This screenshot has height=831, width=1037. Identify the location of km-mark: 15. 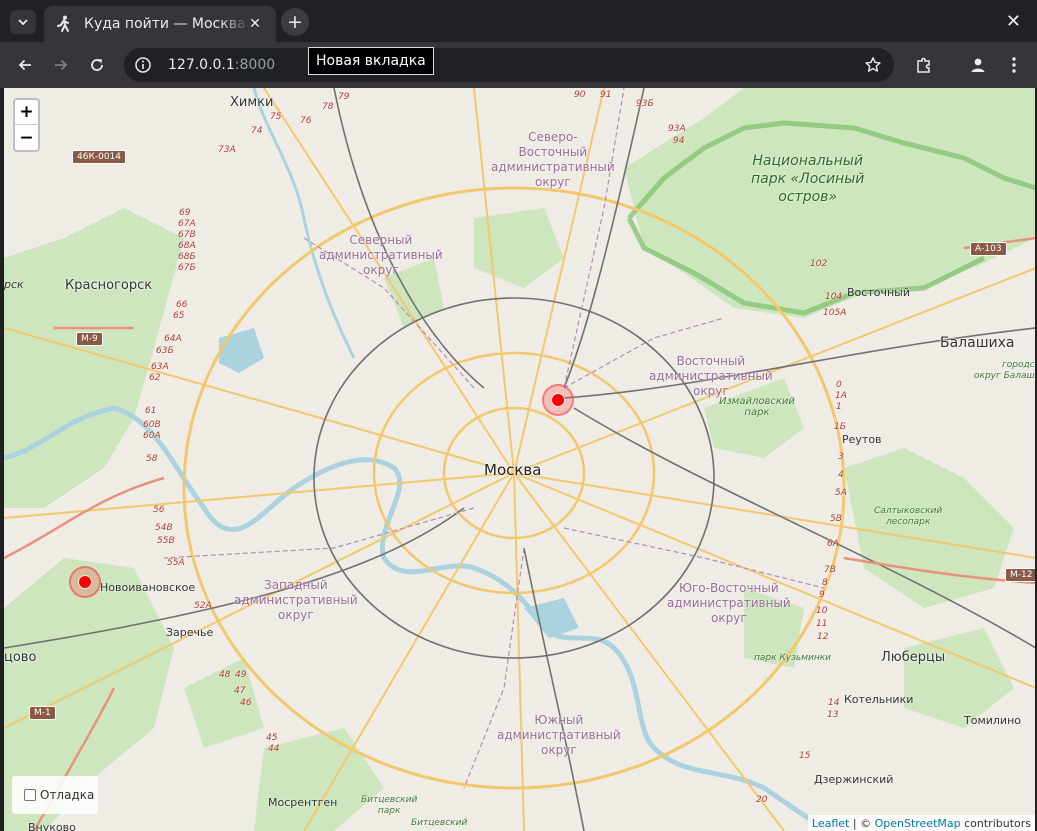
(805, 756).